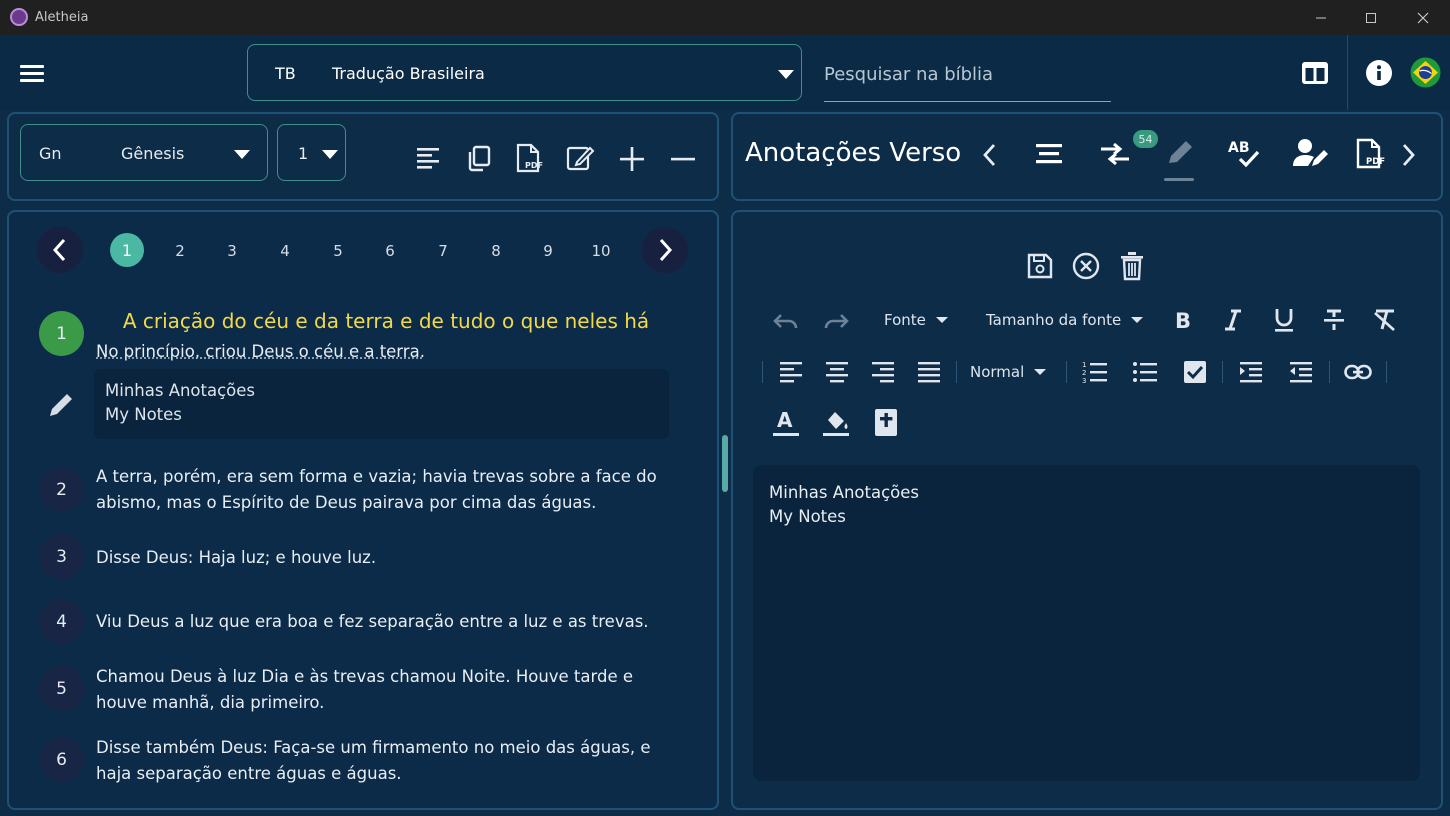 This screenshot has width=1450, height=816. What do you see at coordinates (1409, 157) in the screenshot?
I see `chevron-right-icon` at bounding box center [1409, 157].